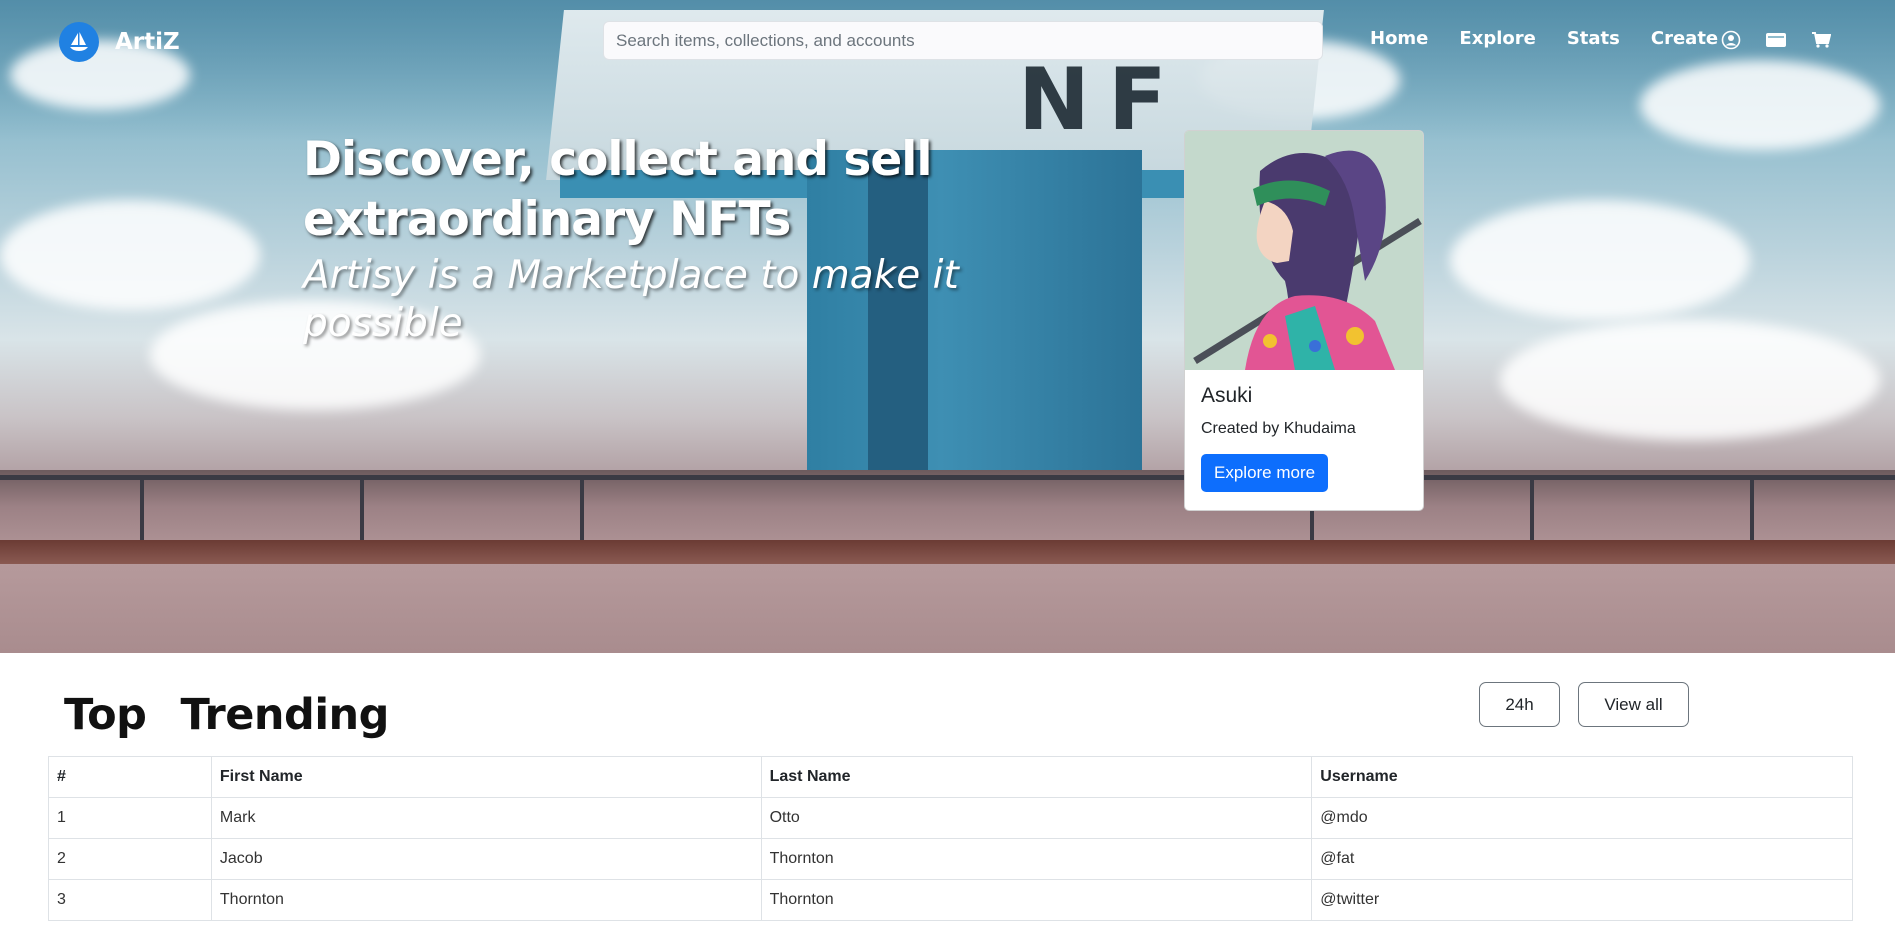 This screenshot has height=931, width=1895. What do you see at coordinates (1497, 38) in the screenshot?
I see `nav-link-explore: Explore` at bounding box center [1497, 38].